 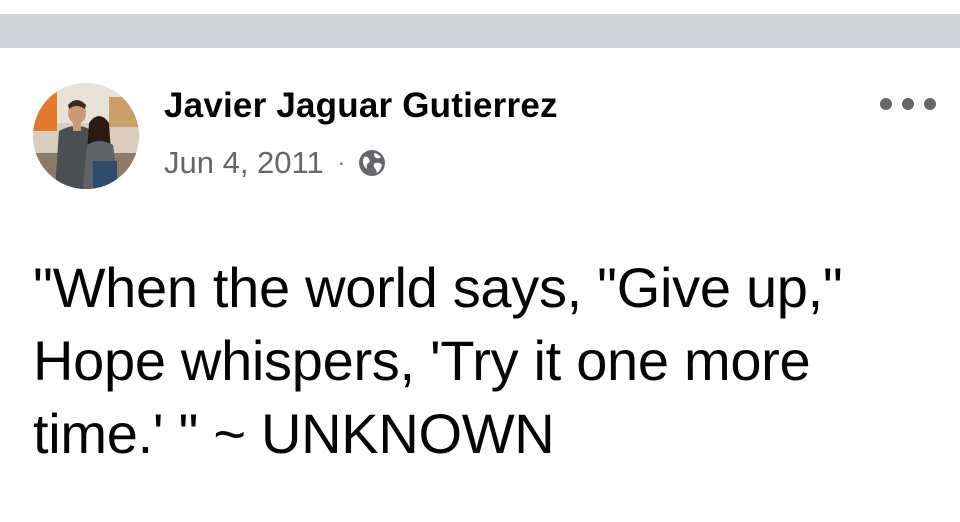 I want to click on author-name: Javier Jaguar Gutierrez, so click(x=361, y=106).